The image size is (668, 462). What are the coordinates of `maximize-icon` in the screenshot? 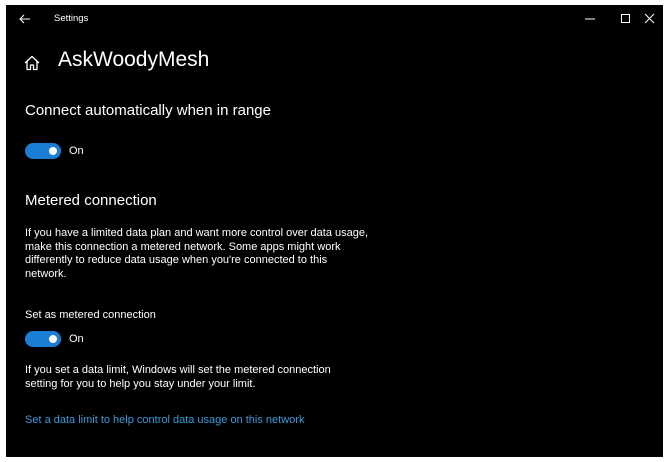 It's located at (626, 19).